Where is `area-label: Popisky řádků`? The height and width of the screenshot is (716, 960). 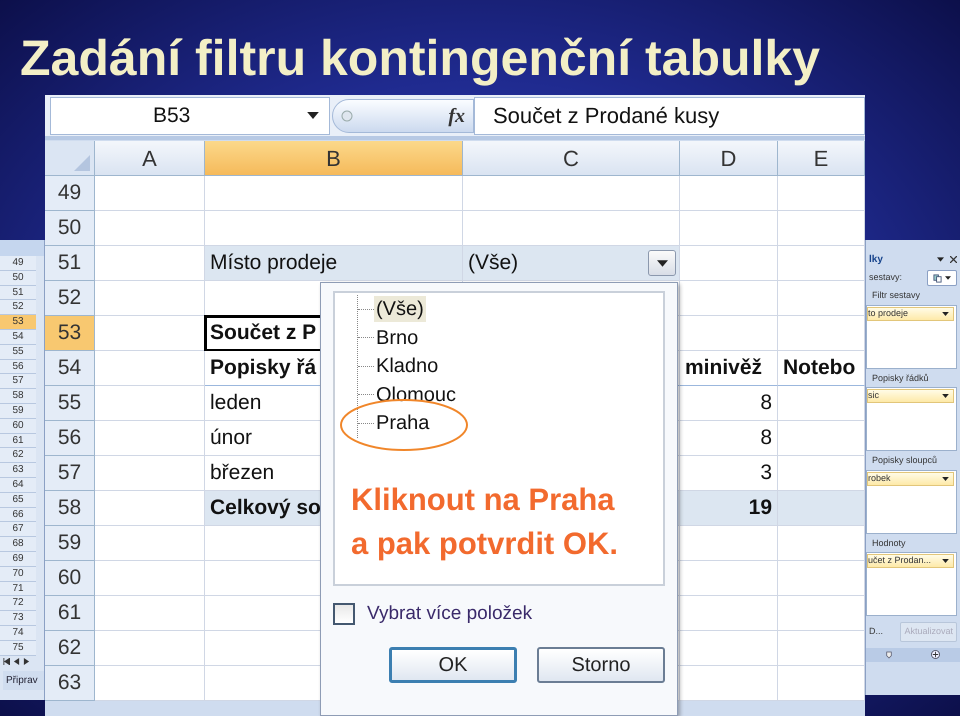 area-label: Popisky řádků is located at coordinates (900, 378).